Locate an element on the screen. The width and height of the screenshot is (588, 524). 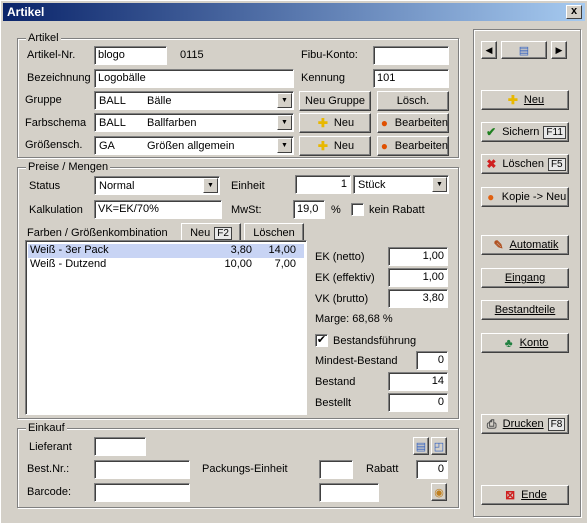
fibu-konto-label: Fibu-Konto: is located at coordinates (329, 55).